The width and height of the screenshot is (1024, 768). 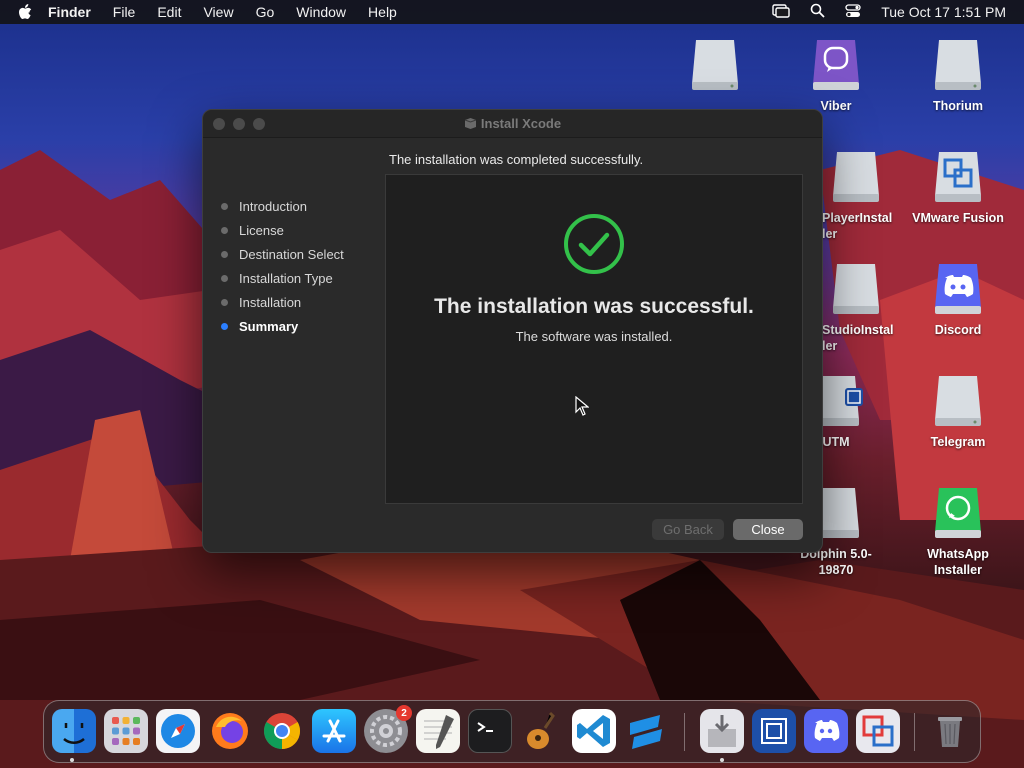 I want to click on desktop-icon-discord: Discord, so click(x=958, y=299).